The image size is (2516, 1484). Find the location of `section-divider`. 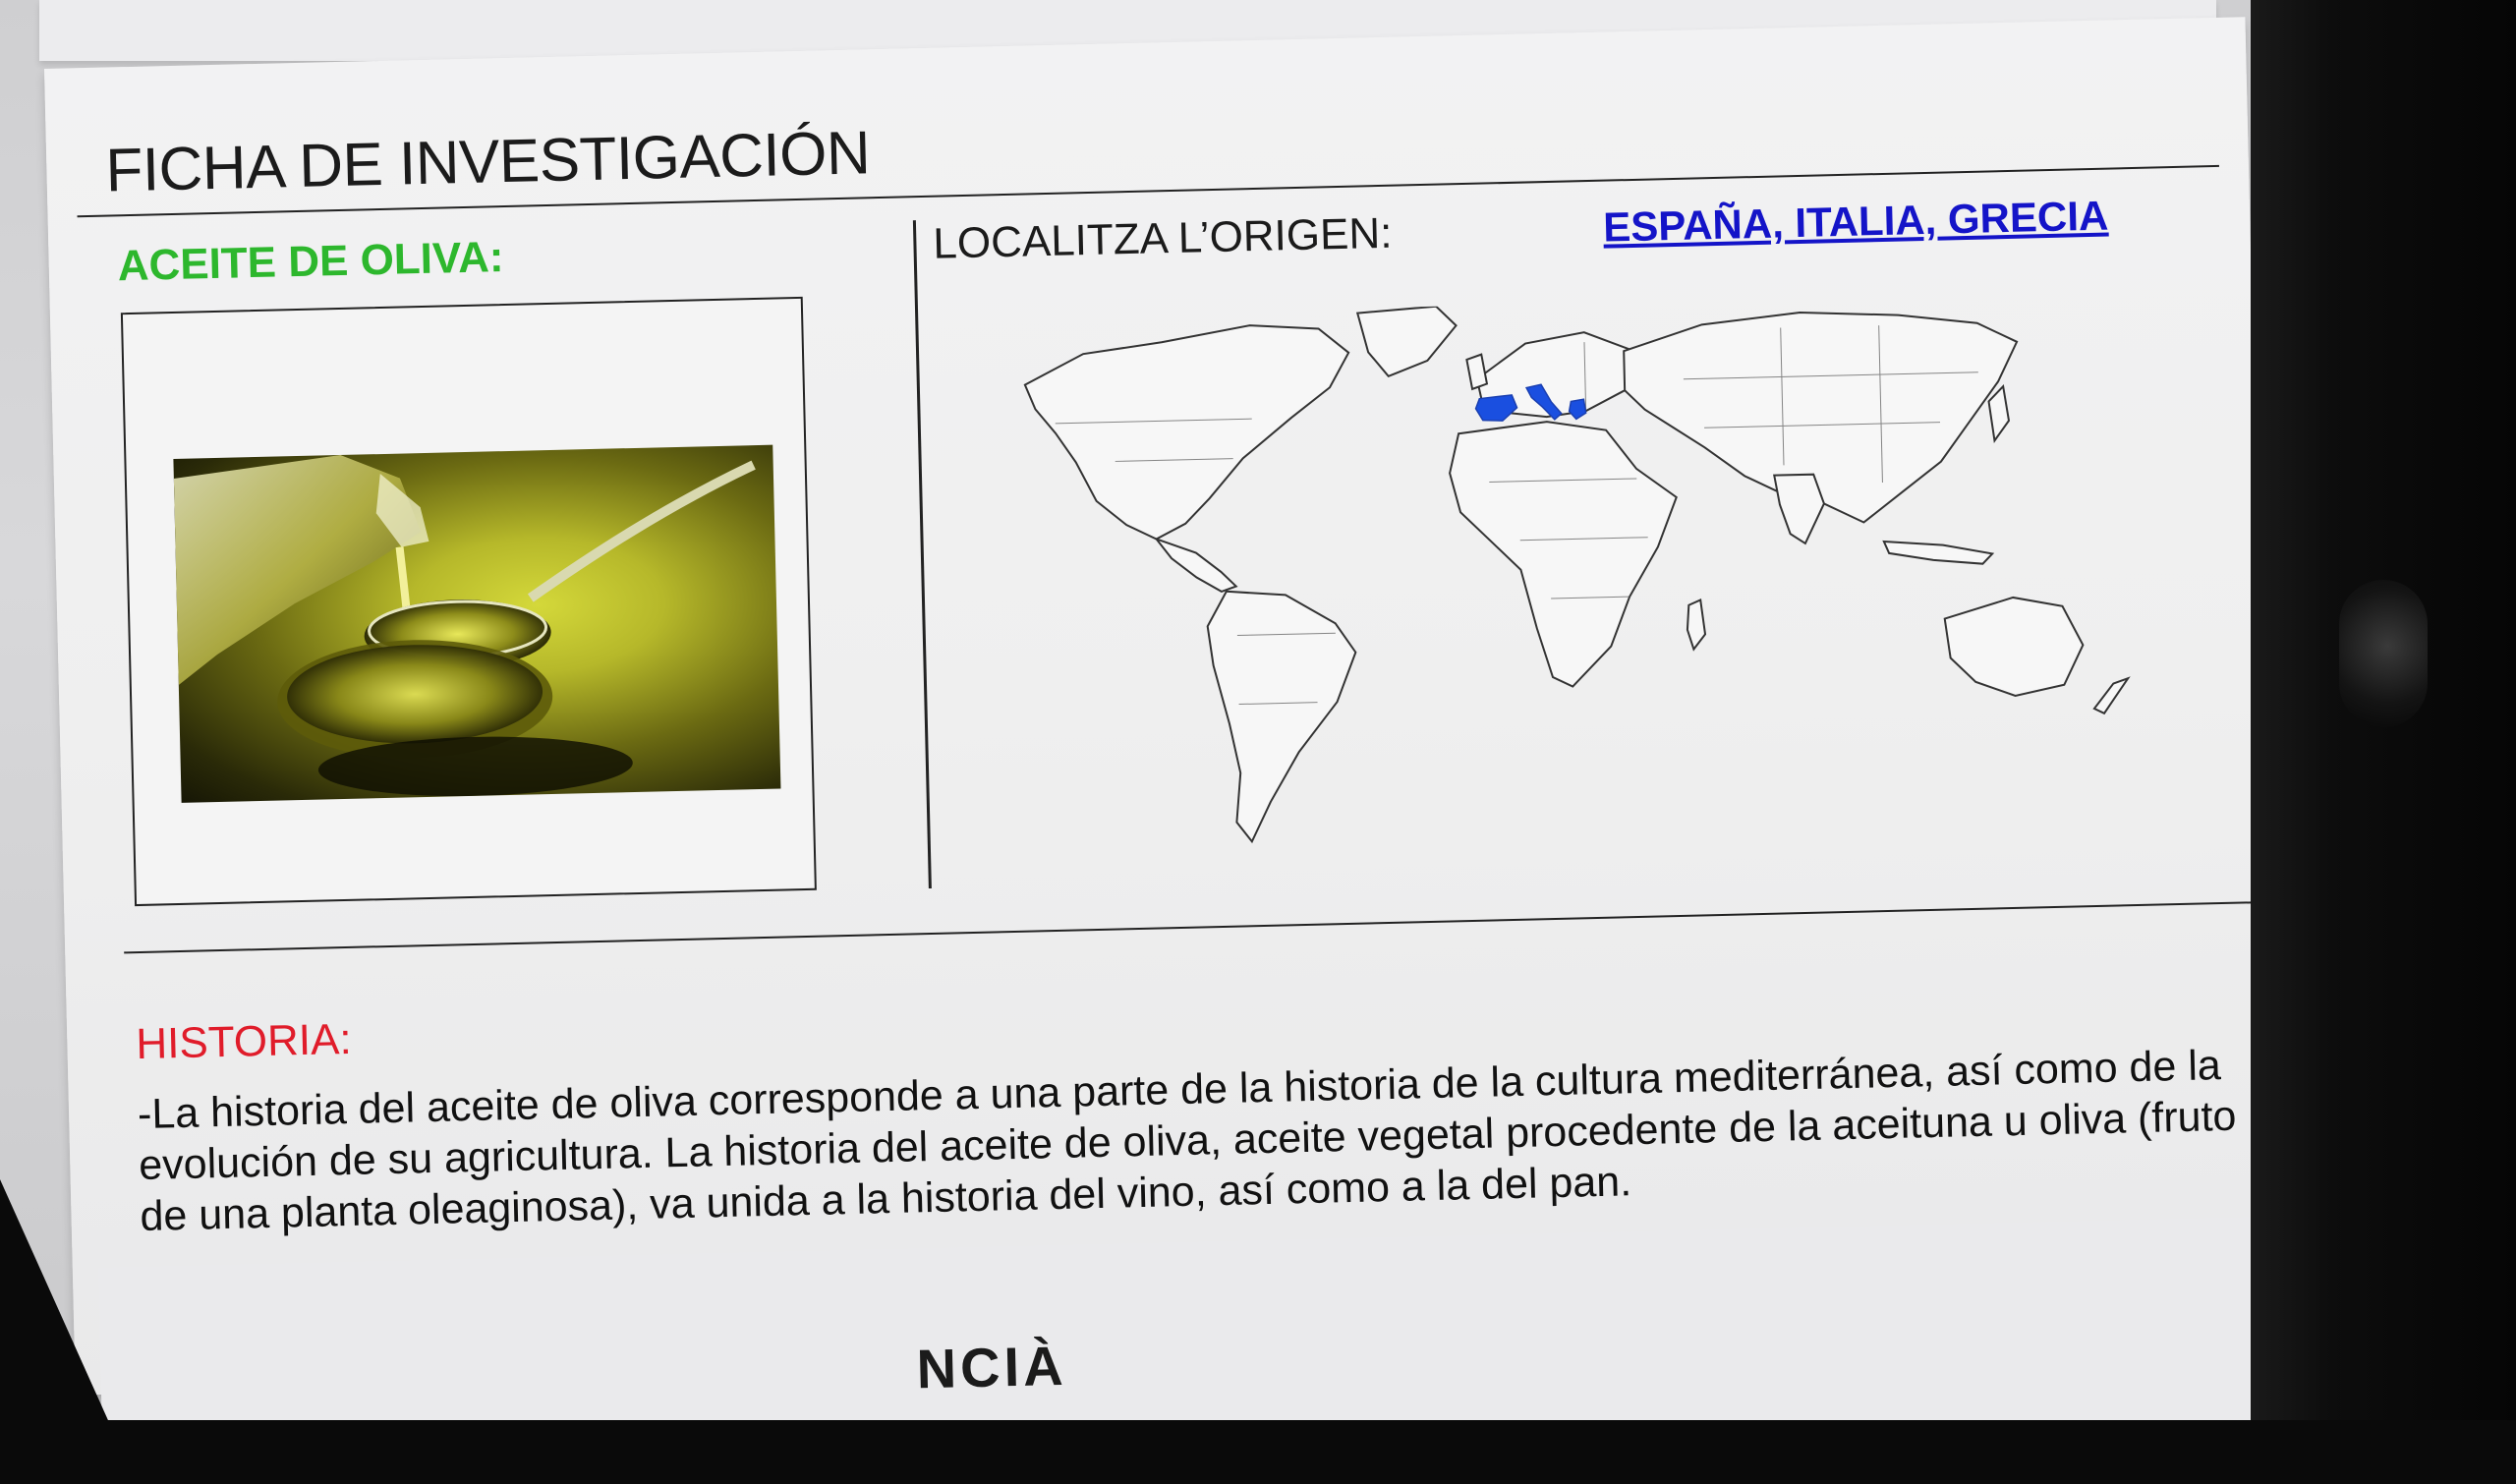

section-divider is located at coordinates (1195, 927).